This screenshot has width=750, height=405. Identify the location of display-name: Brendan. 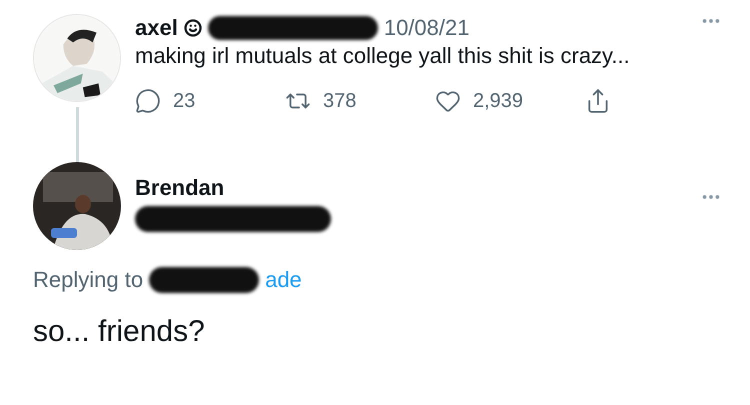
(180, 188).